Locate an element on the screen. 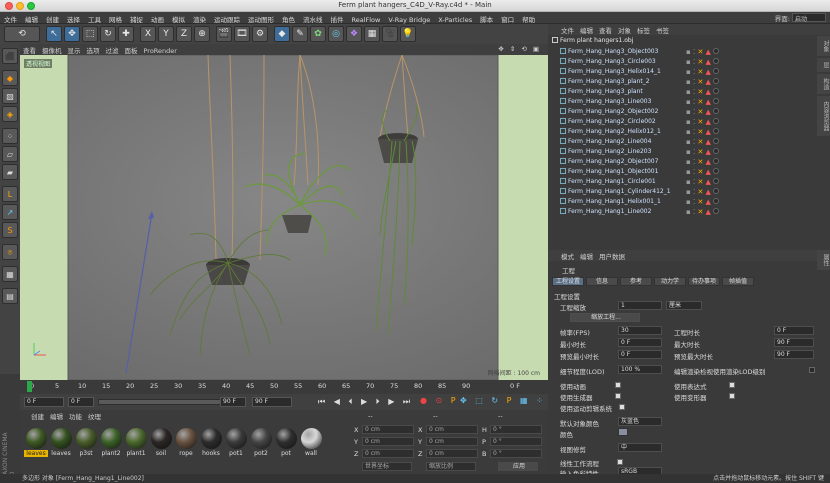  render-view-icon: 🎬 is located at coordinates (224, 34).